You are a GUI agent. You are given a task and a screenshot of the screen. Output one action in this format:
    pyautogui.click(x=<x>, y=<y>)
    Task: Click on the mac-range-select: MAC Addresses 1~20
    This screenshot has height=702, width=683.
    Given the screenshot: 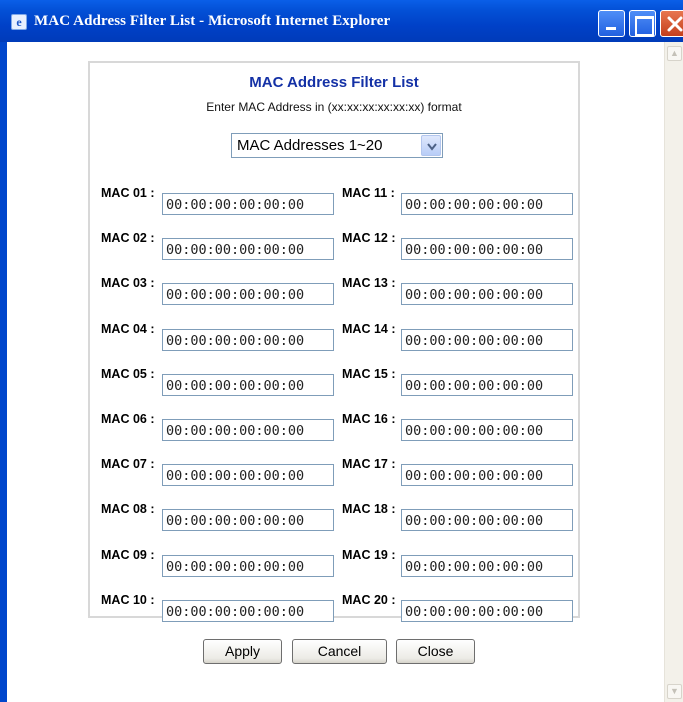 What is the action you would take?
    pyautogui.click(x=337, y=145)
    